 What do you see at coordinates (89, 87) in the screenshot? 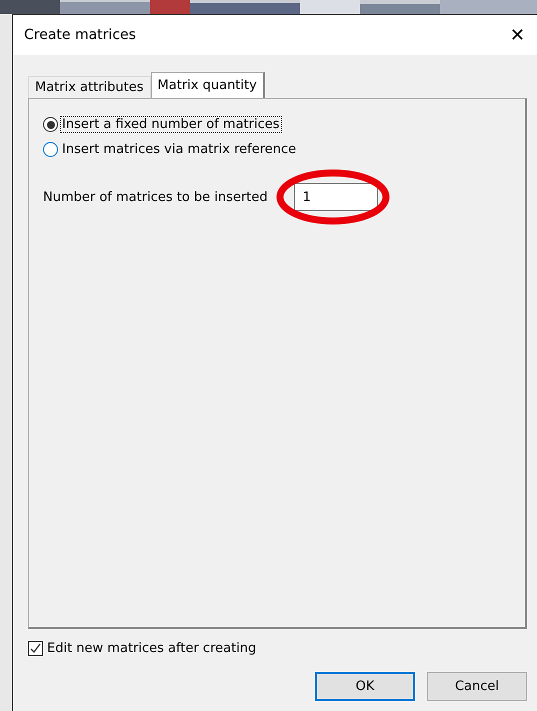
I see `tab: Matrix attributes` at bounding box center [89, 87].